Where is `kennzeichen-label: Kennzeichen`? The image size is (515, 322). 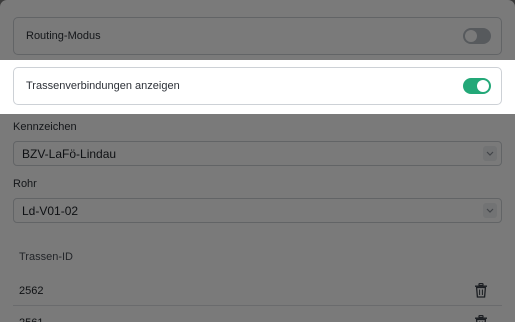 kennzeichen-label: Kennzeichen is located at coordinates (45, 127).